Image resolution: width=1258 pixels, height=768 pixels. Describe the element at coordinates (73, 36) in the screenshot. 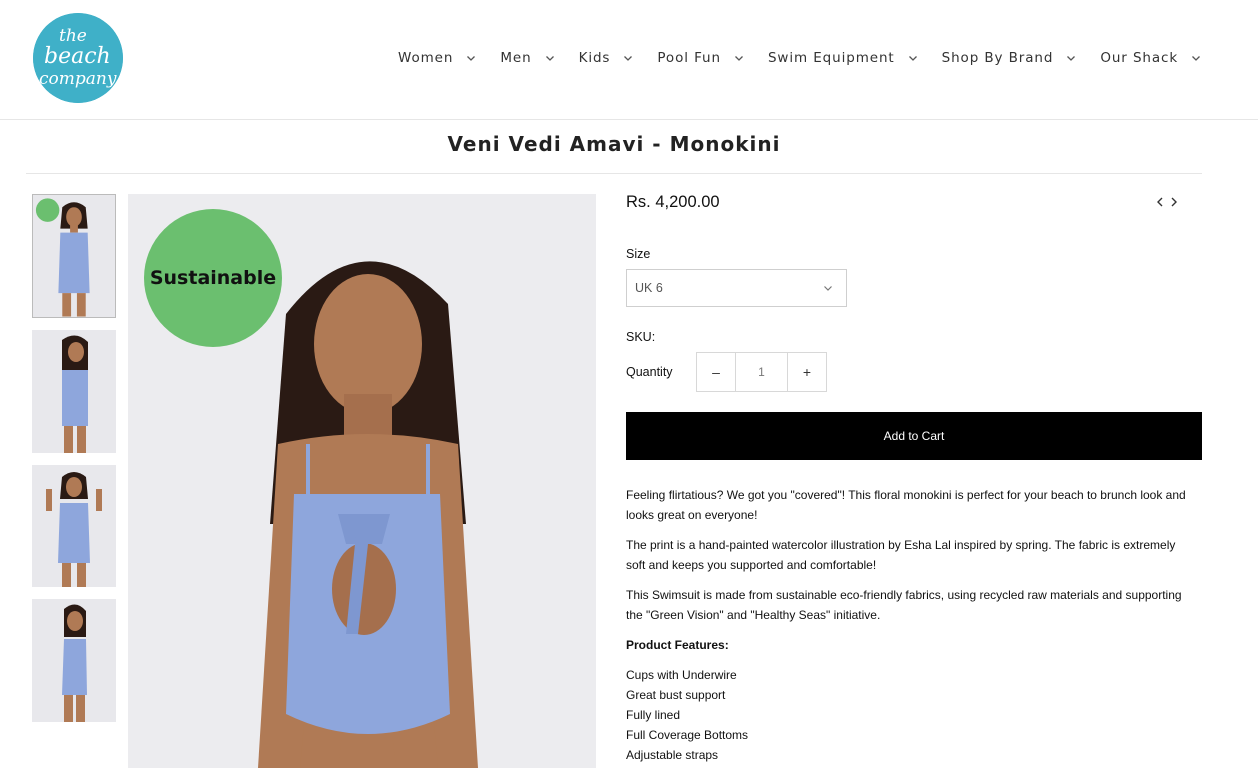

I see `logo-line-1: the` at that location.